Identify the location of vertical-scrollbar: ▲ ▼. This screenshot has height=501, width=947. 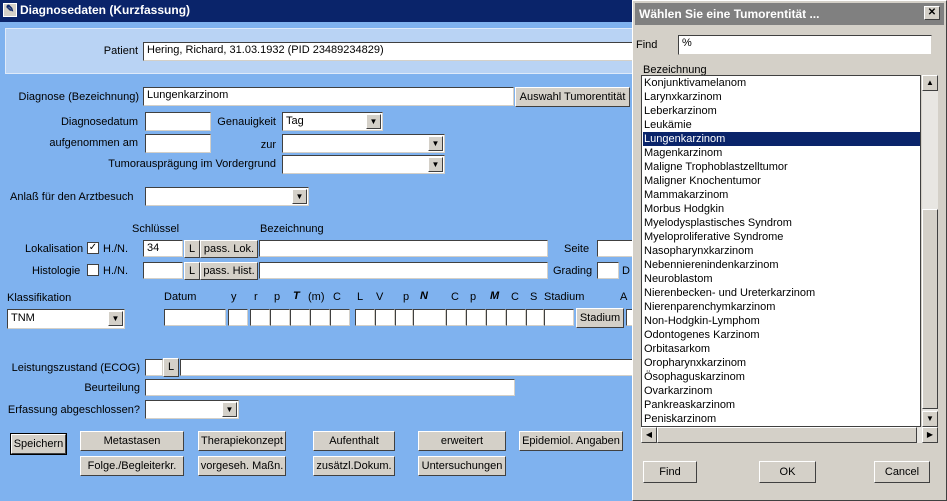
(930, 251).